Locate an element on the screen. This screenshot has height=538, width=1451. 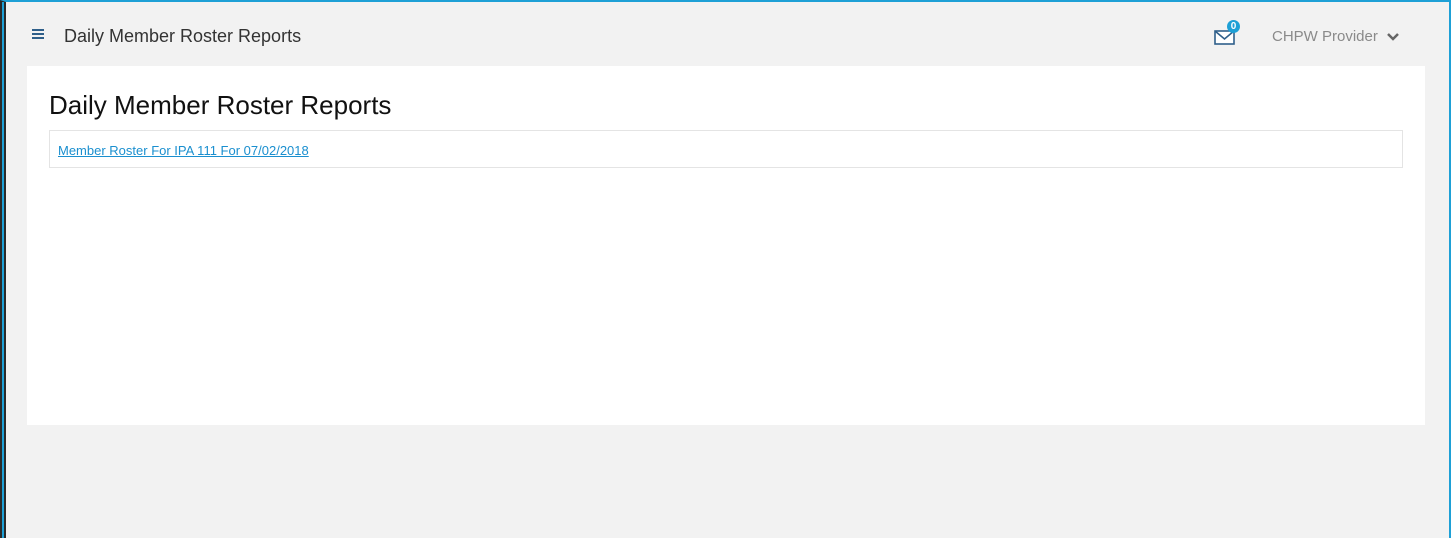
page-title: Daily Member Roster Reports is located at coordinates (220, 105).